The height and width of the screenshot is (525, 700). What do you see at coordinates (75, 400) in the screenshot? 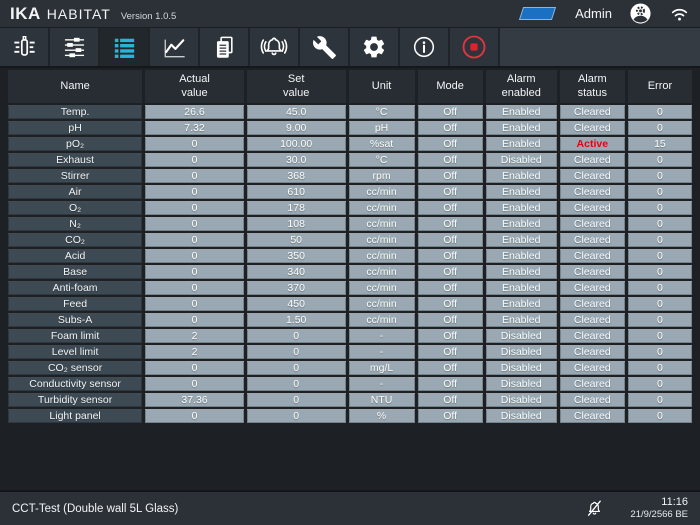
I see `row-name-cell: Turbidity sensor` at bounding box center [75, 400].